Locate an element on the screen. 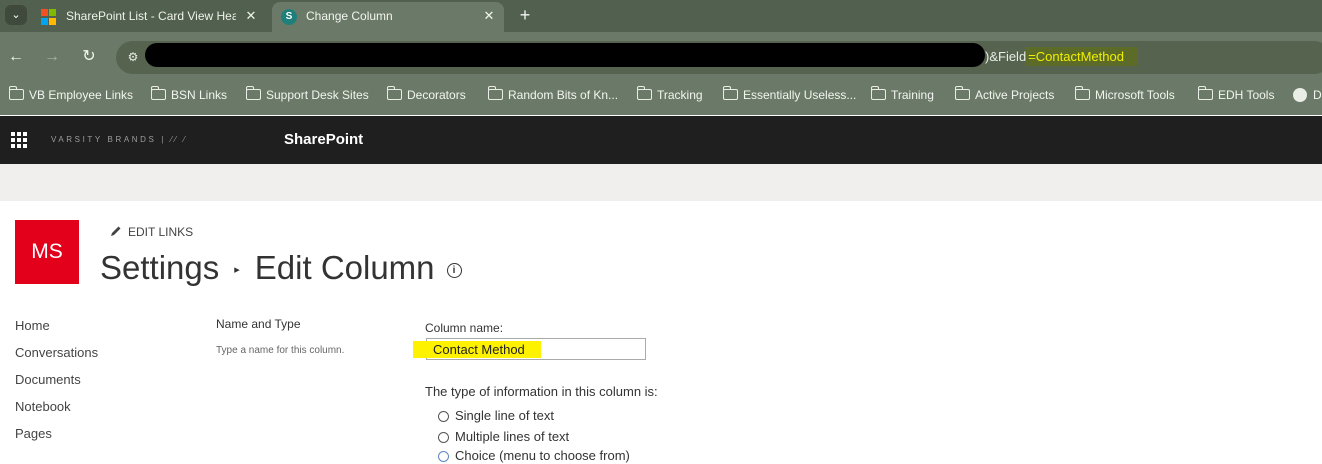 The width and height of the screenshot is (1322, 464). column-name-value: Contact Method is located at coordinates (479, 350).